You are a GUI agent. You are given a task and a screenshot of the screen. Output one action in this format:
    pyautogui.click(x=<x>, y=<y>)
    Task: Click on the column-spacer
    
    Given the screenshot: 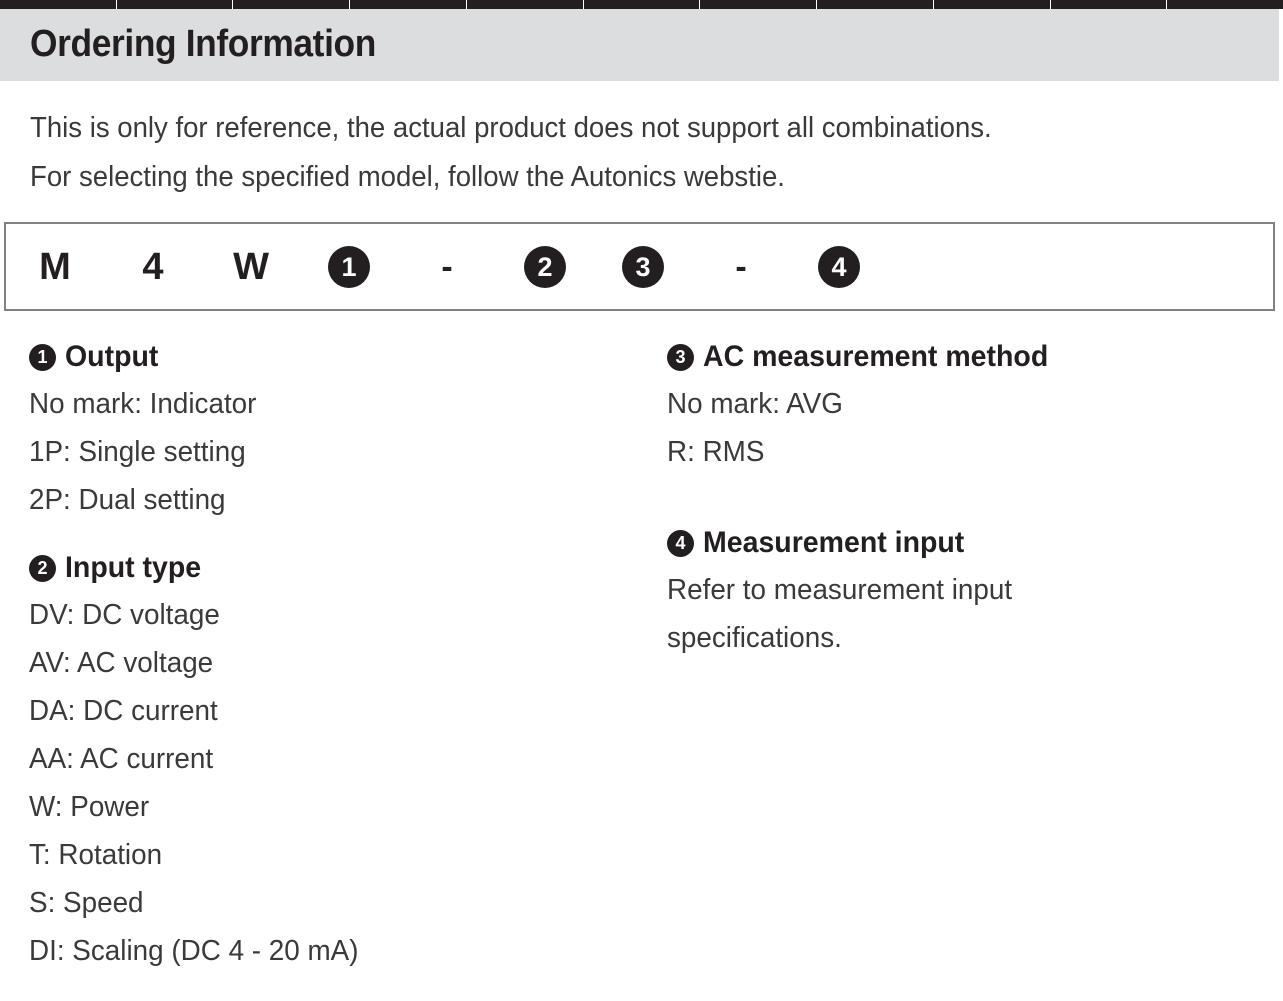 What is the action you would take?
    pyautogui.click(x=967, y=508)
    